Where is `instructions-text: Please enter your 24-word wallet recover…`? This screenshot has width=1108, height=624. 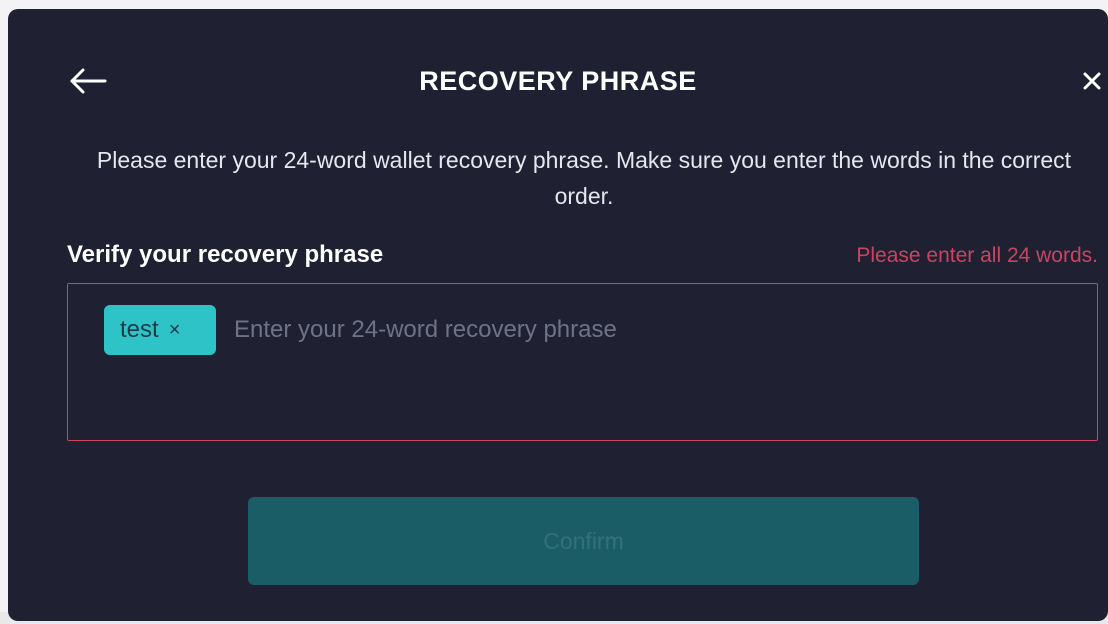
instructions-text: Please enter your 24-word wallet recover… is located at coordinates (584, 178).